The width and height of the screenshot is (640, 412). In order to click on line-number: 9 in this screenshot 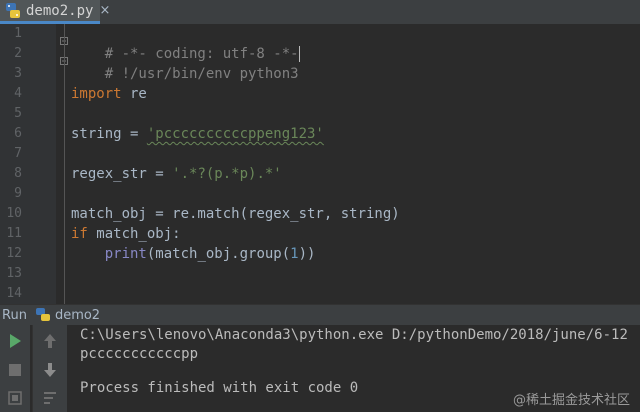, I will do `click(18, 193)`.